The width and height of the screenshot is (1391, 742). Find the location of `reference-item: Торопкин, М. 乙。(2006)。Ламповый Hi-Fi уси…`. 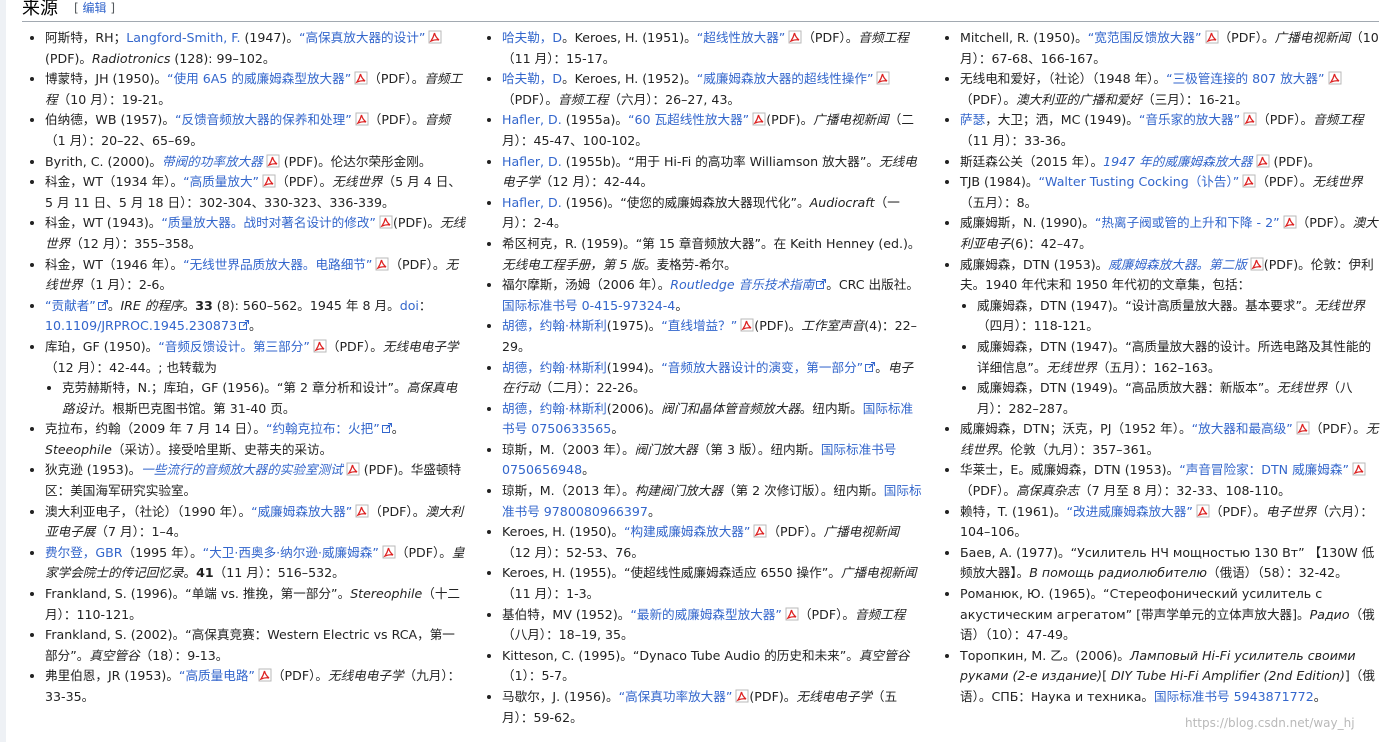

reference-item: Торопкин, М. 乙。(2006)。Ламповый Hi-Fi уси… is located at coordinates (1171, 677).